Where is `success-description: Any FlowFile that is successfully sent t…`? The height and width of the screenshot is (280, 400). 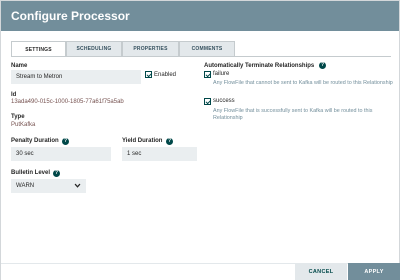
success-description: Any FlowFile that is successfully sent t… is located at coordinates (293, 114).